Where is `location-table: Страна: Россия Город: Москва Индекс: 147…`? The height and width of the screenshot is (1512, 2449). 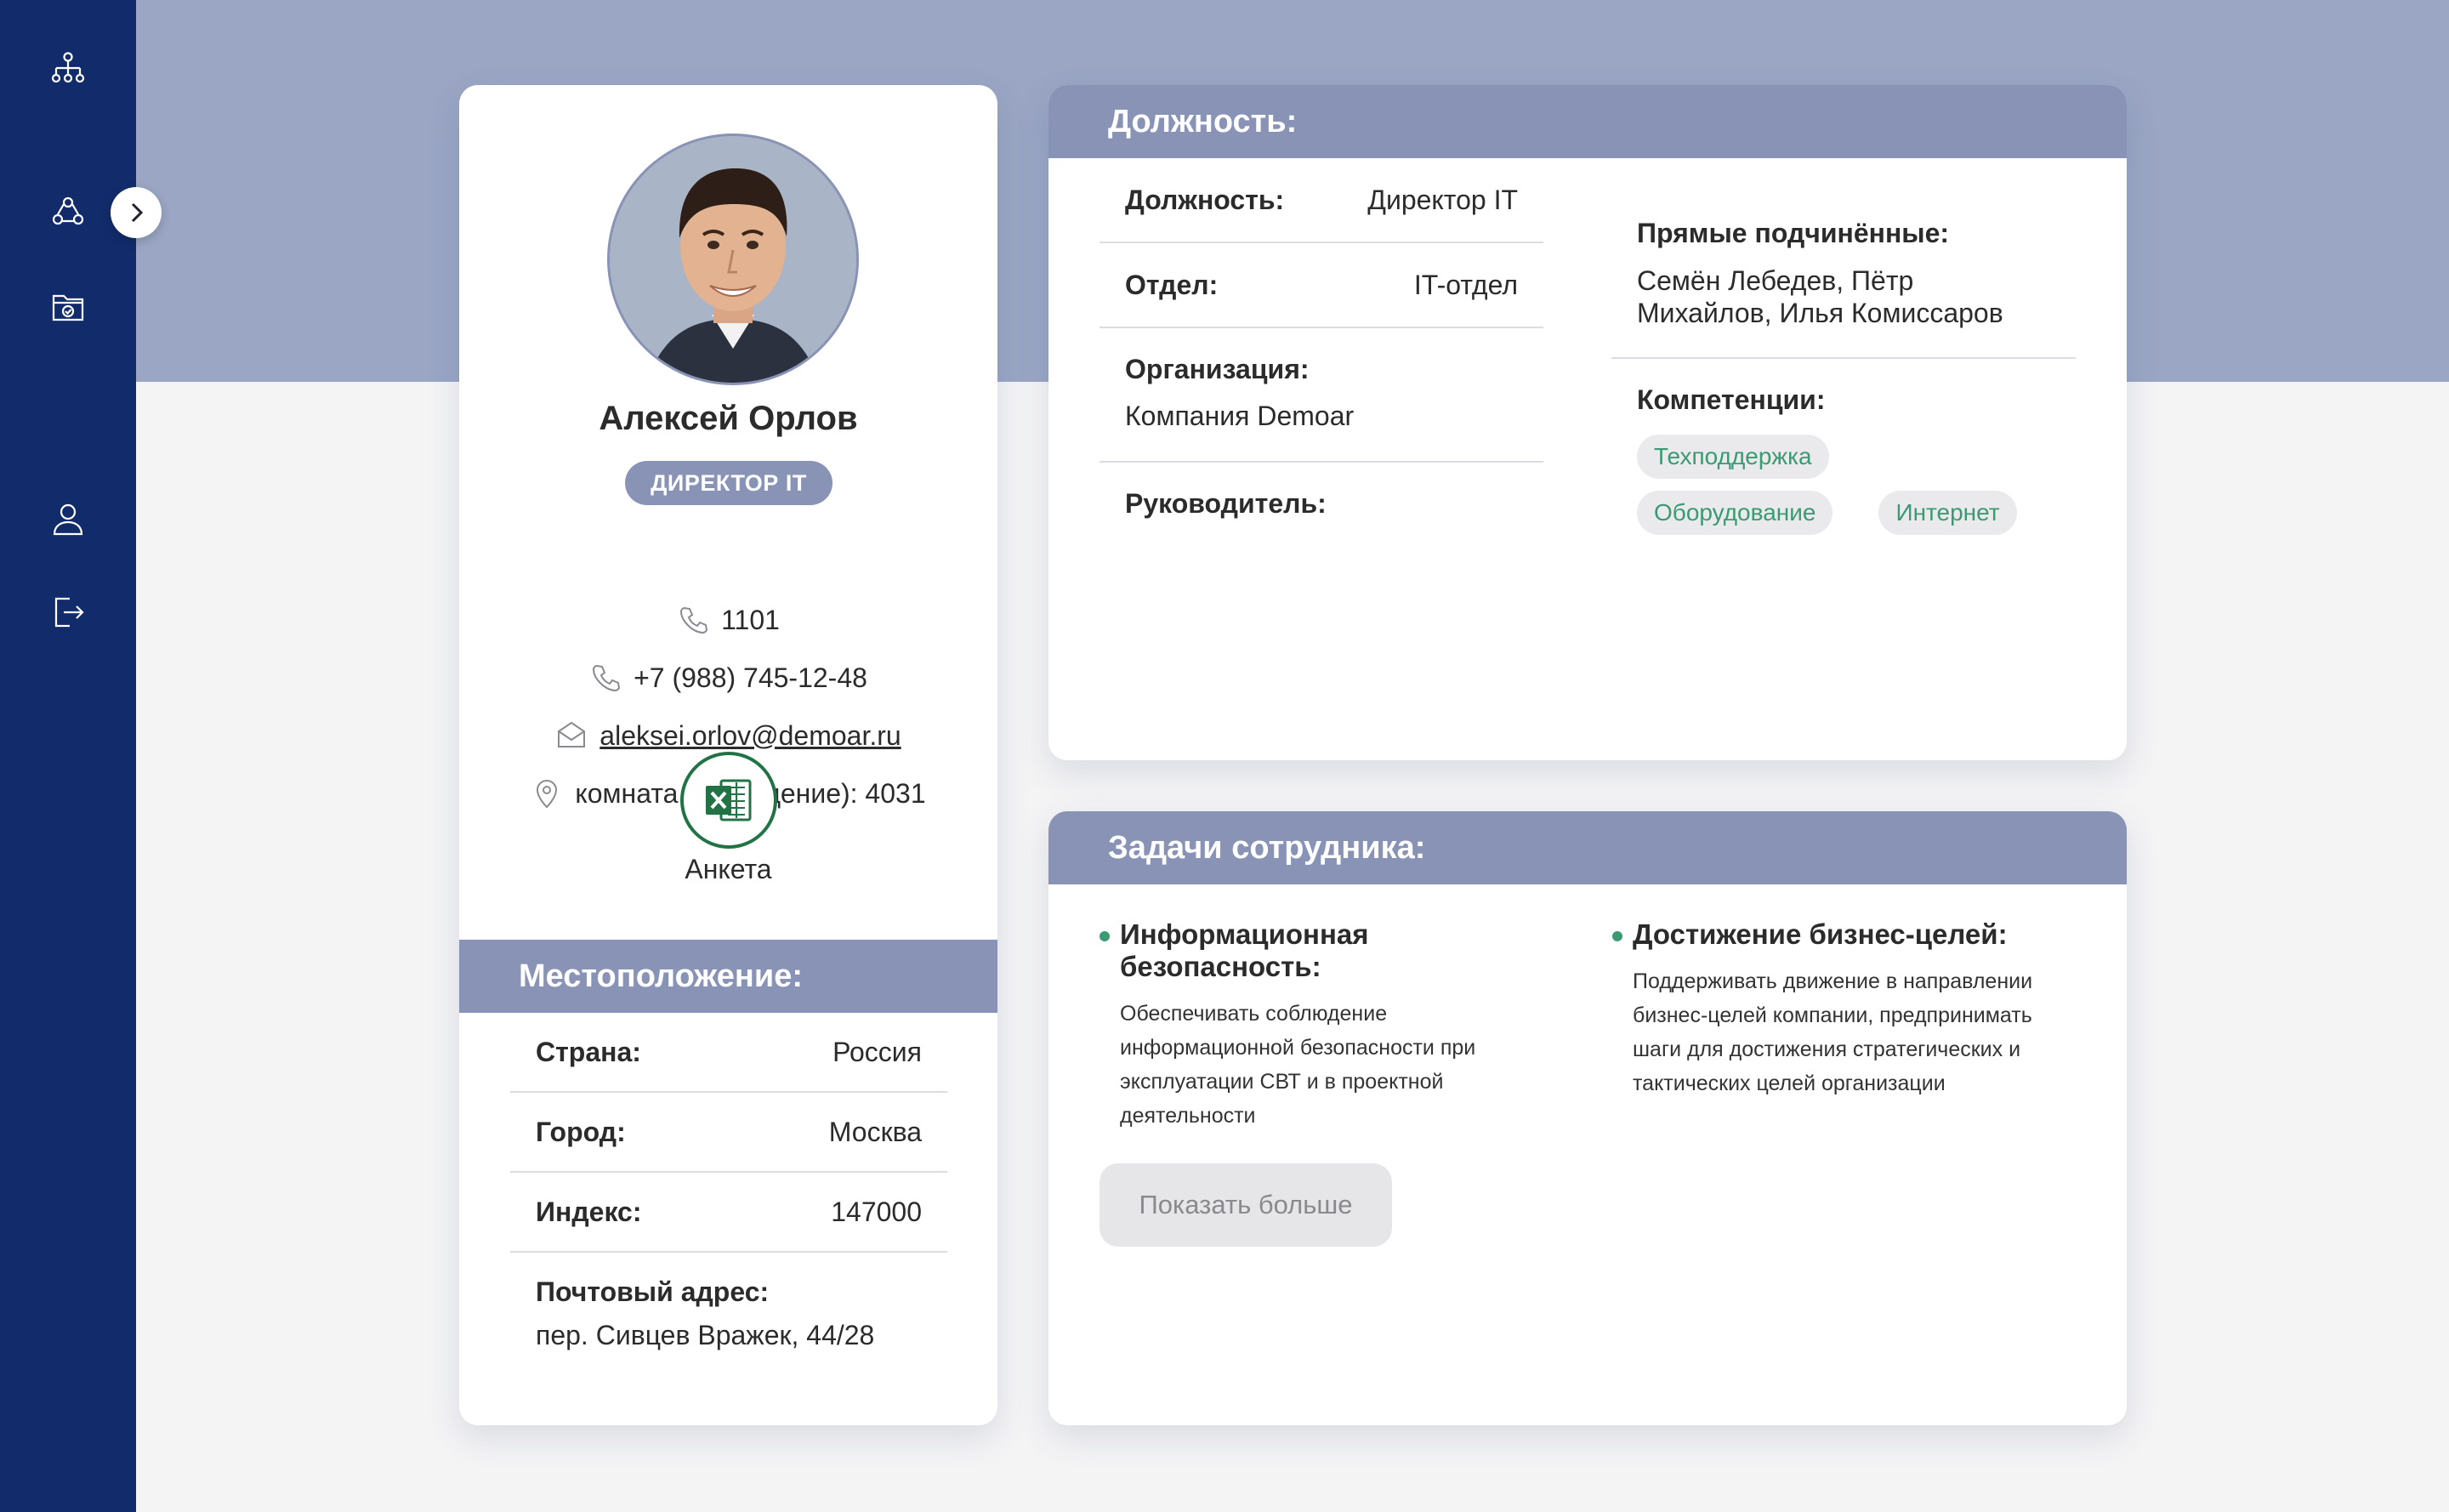
location-table: Страна: Россия Город: Москва Индекс: 147… is located at coordinates (728, 1182).